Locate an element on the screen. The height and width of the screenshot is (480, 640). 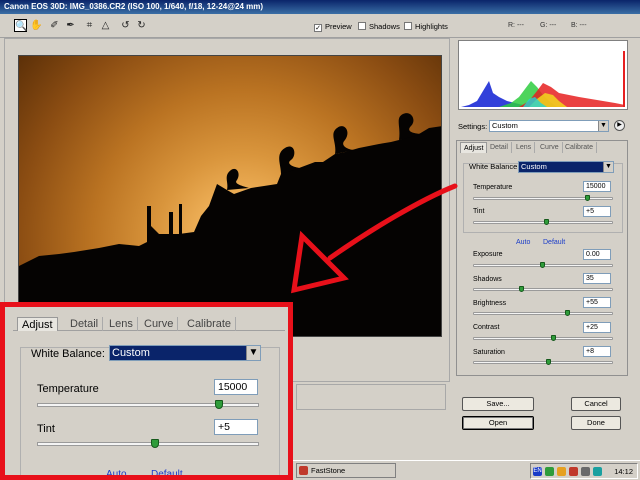
tab-calibrate: Calibrate is located at coordinates (580, 147).